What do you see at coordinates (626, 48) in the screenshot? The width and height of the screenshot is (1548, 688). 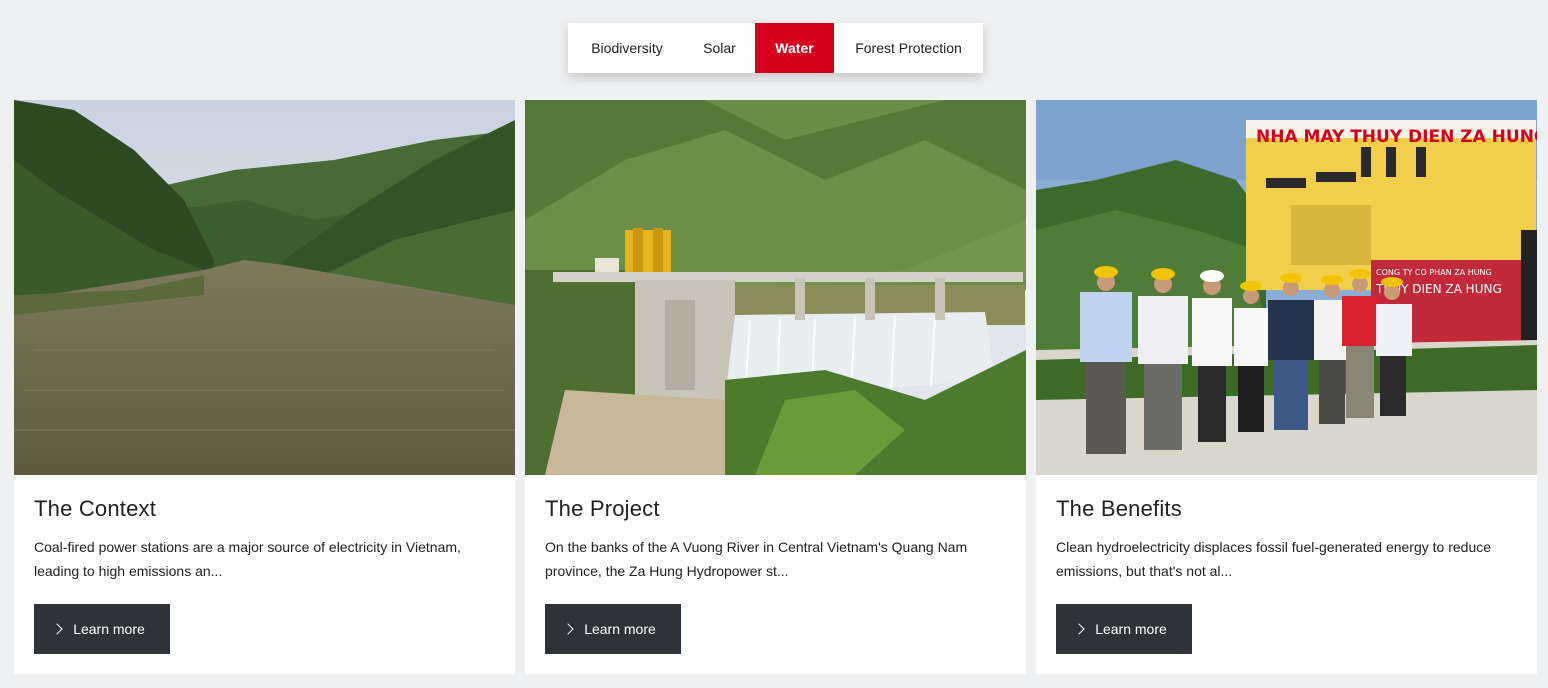 I see `tab-biodiversity: Biodiversity` at bounding box center [626, 48].